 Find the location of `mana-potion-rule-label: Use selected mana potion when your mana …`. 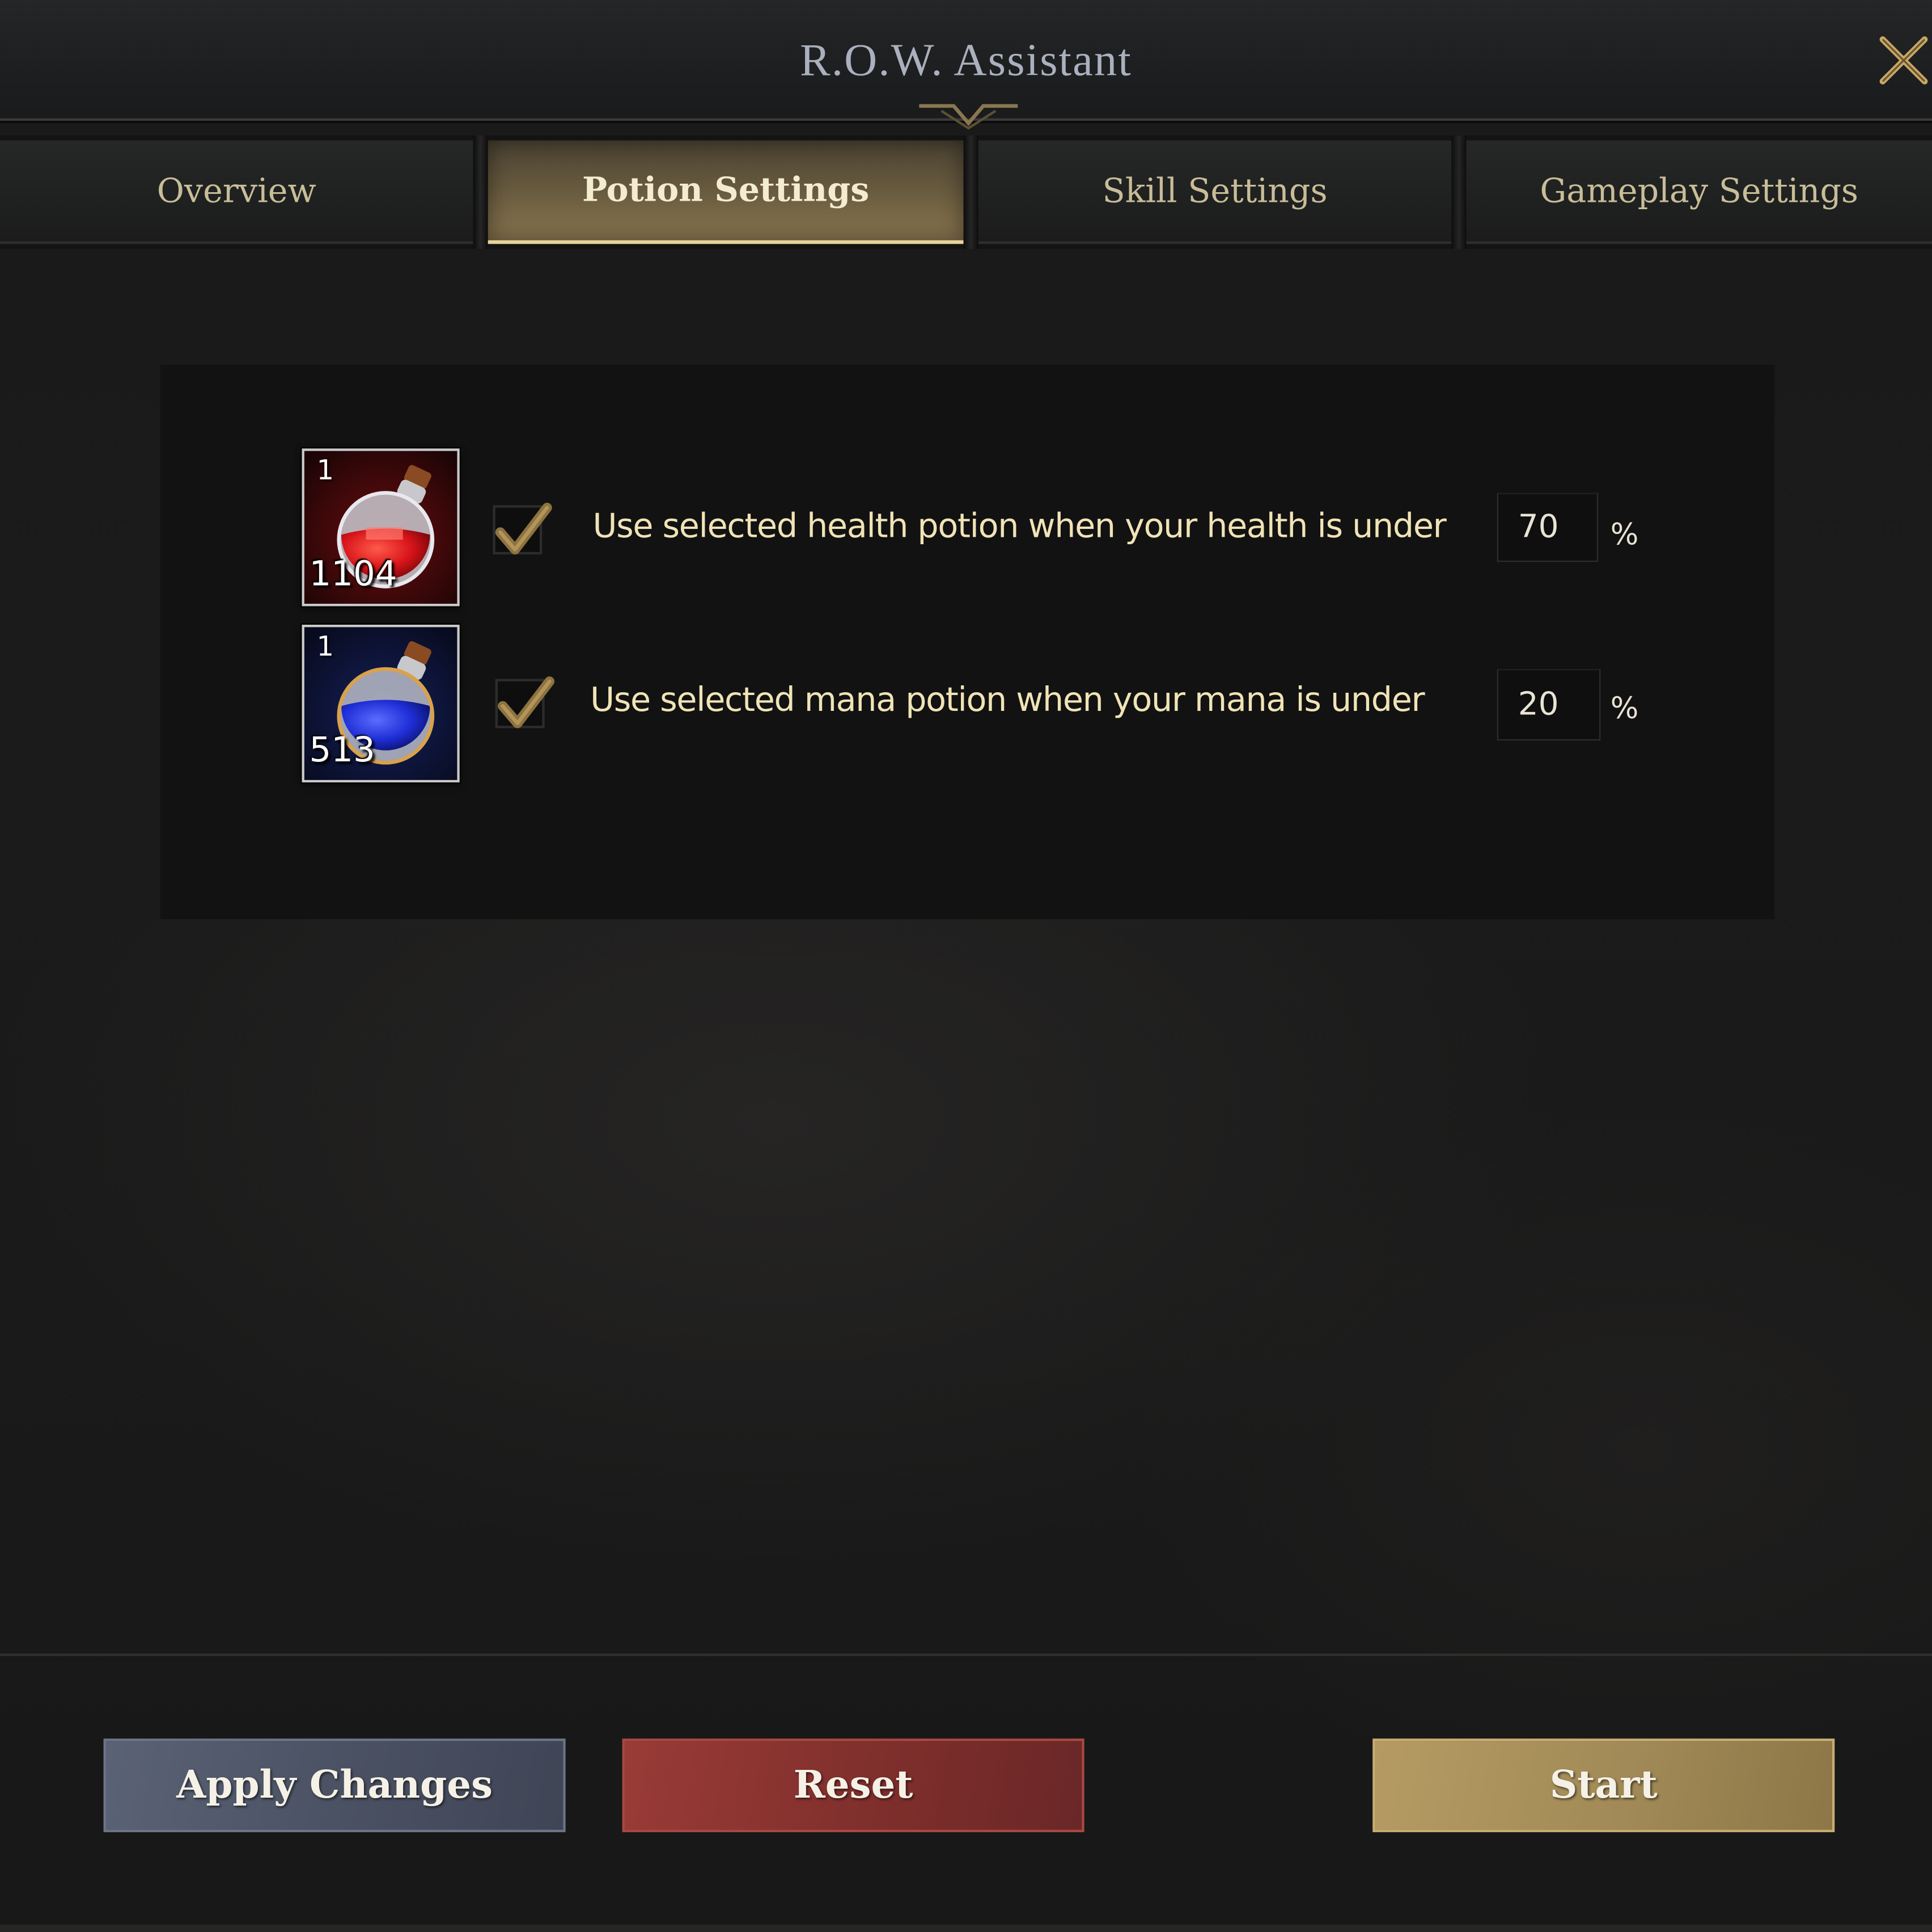

mana-potion-rule-label: Use selected mana potion when your mana … is located at coordinates (1007, 700).